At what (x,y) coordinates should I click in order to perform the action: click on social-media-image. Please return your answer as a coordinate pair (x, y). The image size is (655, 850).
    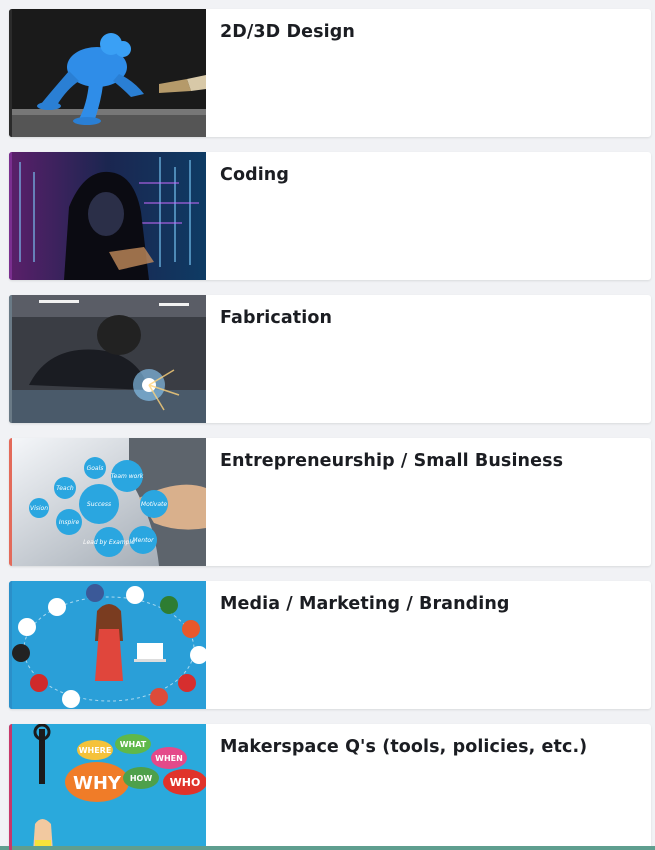
    Looking at the image, I should click on (107, 645).